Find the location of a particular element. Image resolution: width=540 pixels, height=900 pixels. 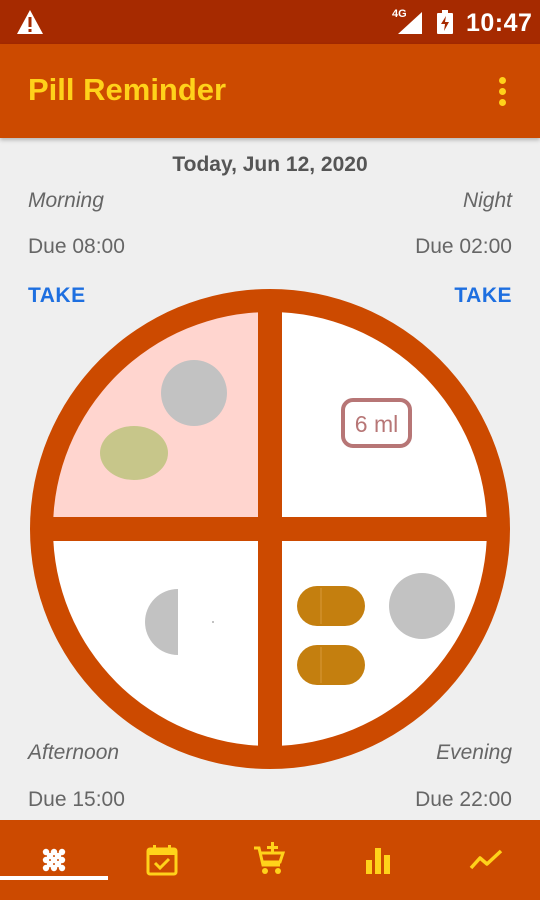

signal-icon is located at coordinates (410, 23).